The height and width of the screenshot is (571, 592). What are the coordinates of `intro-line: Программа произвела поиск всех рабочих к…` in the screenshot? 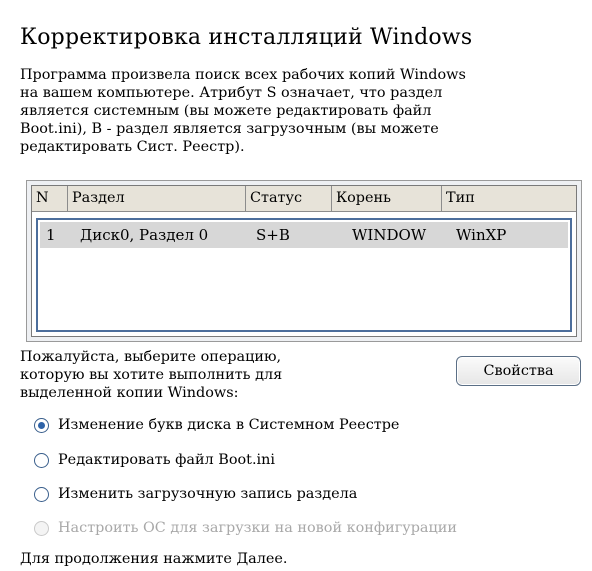 It's located at (243, 75).